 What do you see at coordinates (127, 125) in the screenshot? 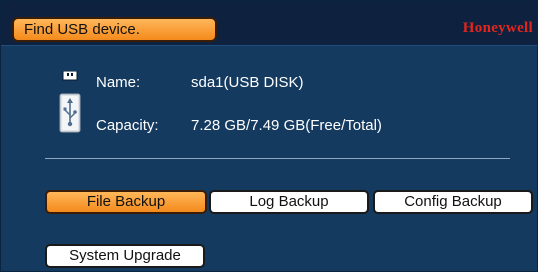
I see `device-capacity-label: Capacity:` at bounding box center [127, 125].